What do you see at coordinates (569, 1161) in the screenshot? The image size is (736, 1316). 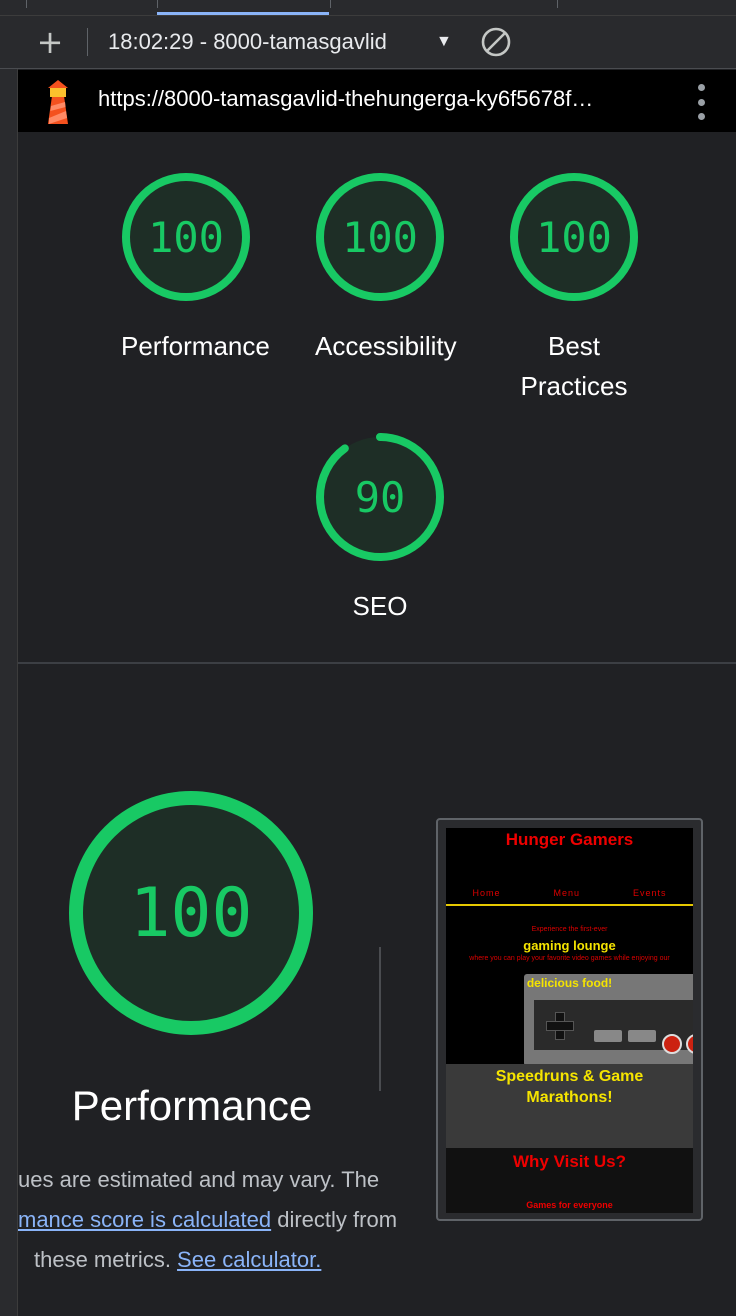 I see `heading-why-visit: Why Visit Us?` at bounding box center [569, 1161].